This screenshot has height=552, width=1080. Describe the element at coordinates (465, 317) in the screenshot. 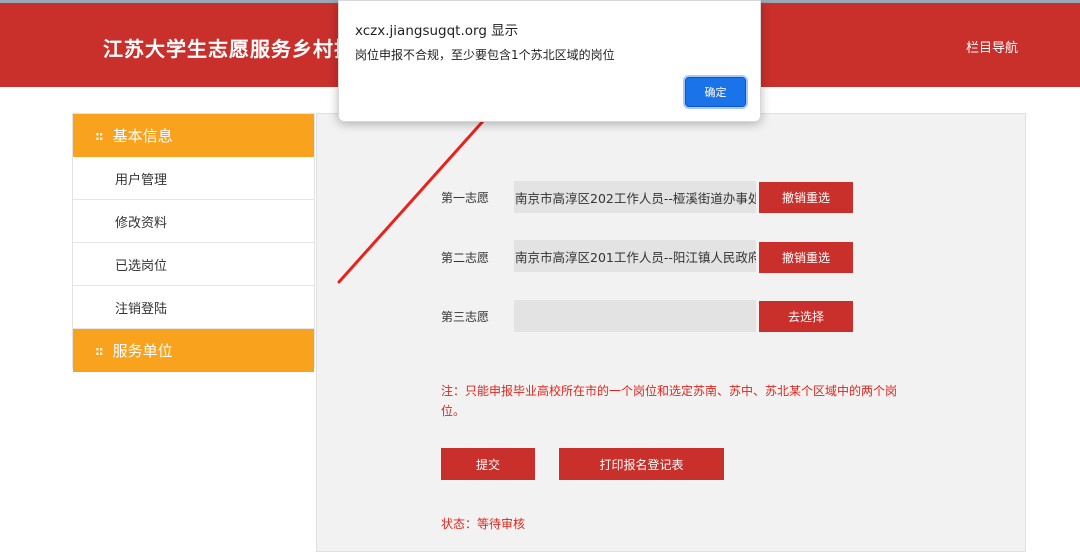

I see `third-choice-label: 第三志愿` at that location.